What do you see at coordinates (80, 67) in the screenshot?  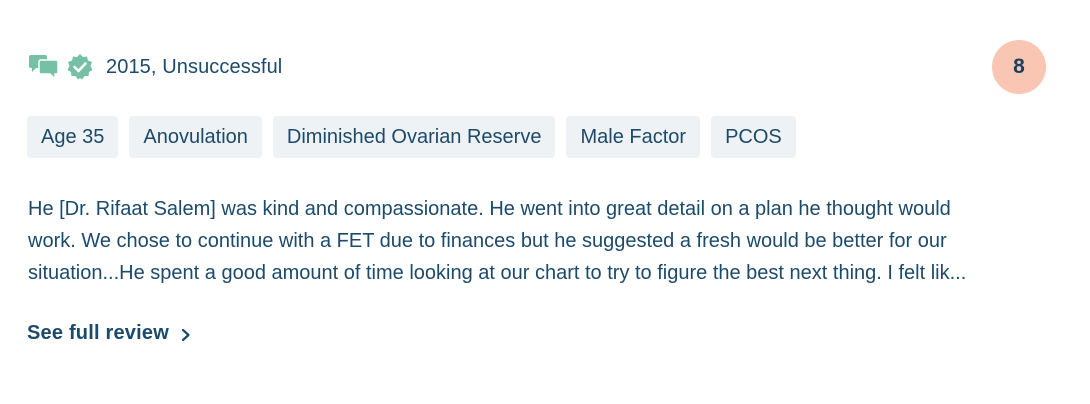 I see `verified-badge-icon` at bounding box center [80, 67].